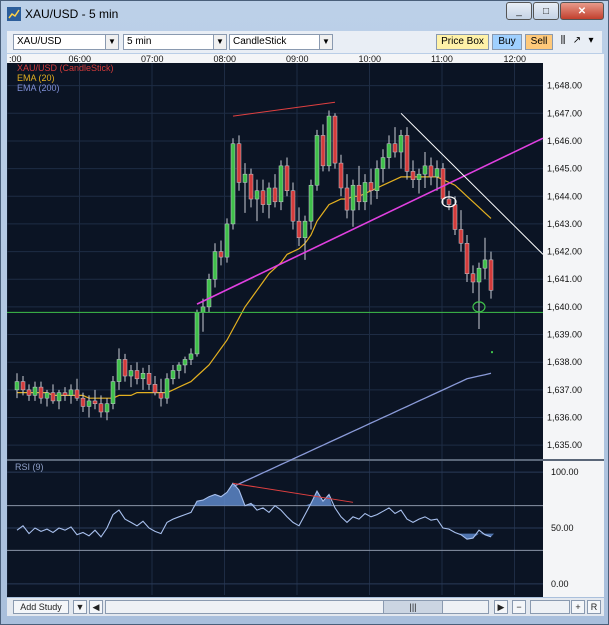  Describe the element at coordinates (254, 511) in the screenshot. I see `rsi-line` at that location.